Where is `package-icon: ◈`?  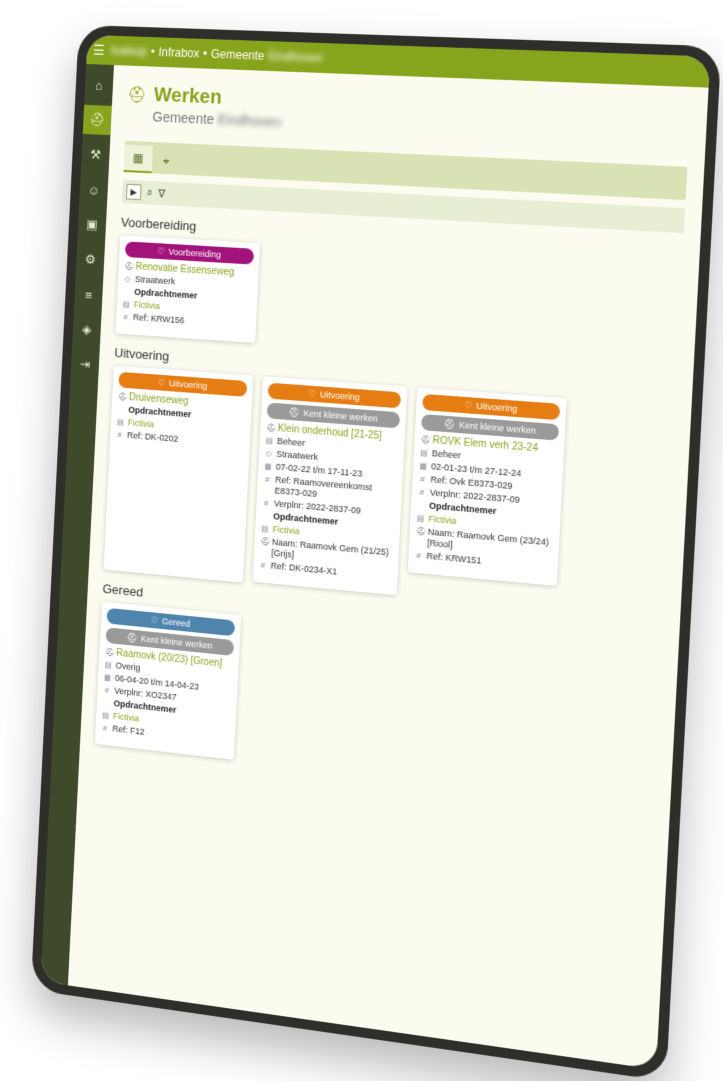 package-icon: ◈ is located at coordinates (86, 329).